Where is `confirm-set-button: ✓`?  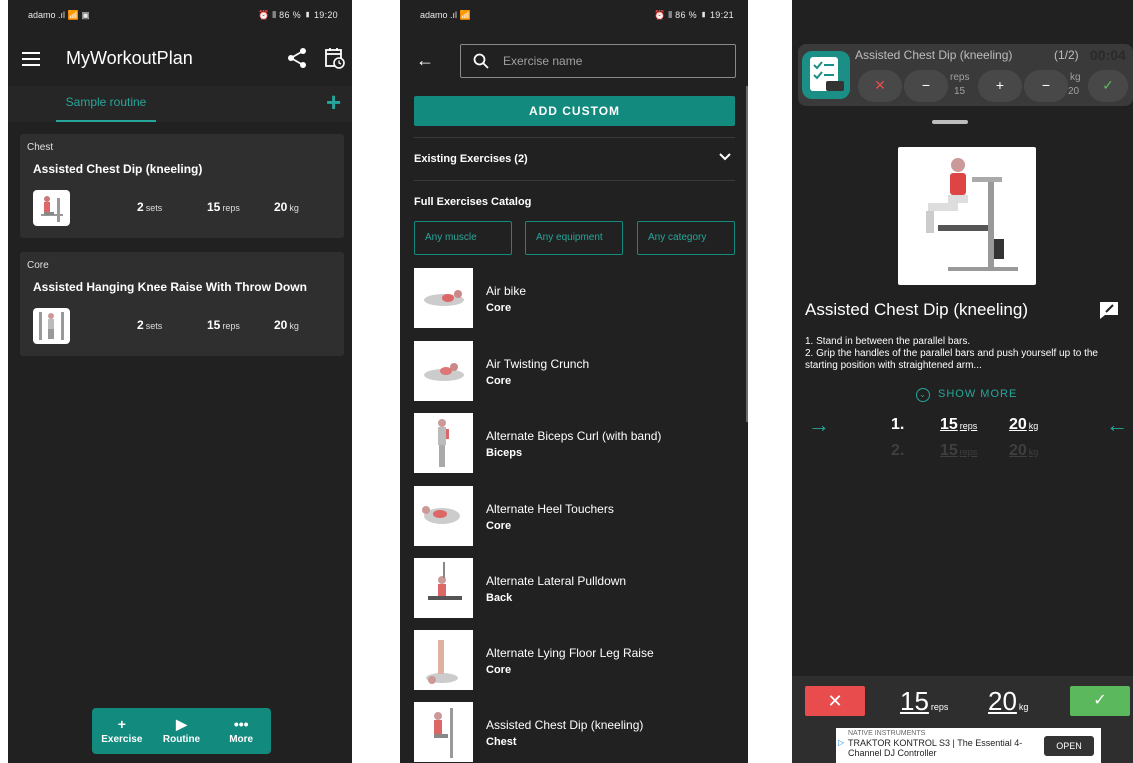
confirm-set-button: ✓ is located at coordinates (1108, 86).